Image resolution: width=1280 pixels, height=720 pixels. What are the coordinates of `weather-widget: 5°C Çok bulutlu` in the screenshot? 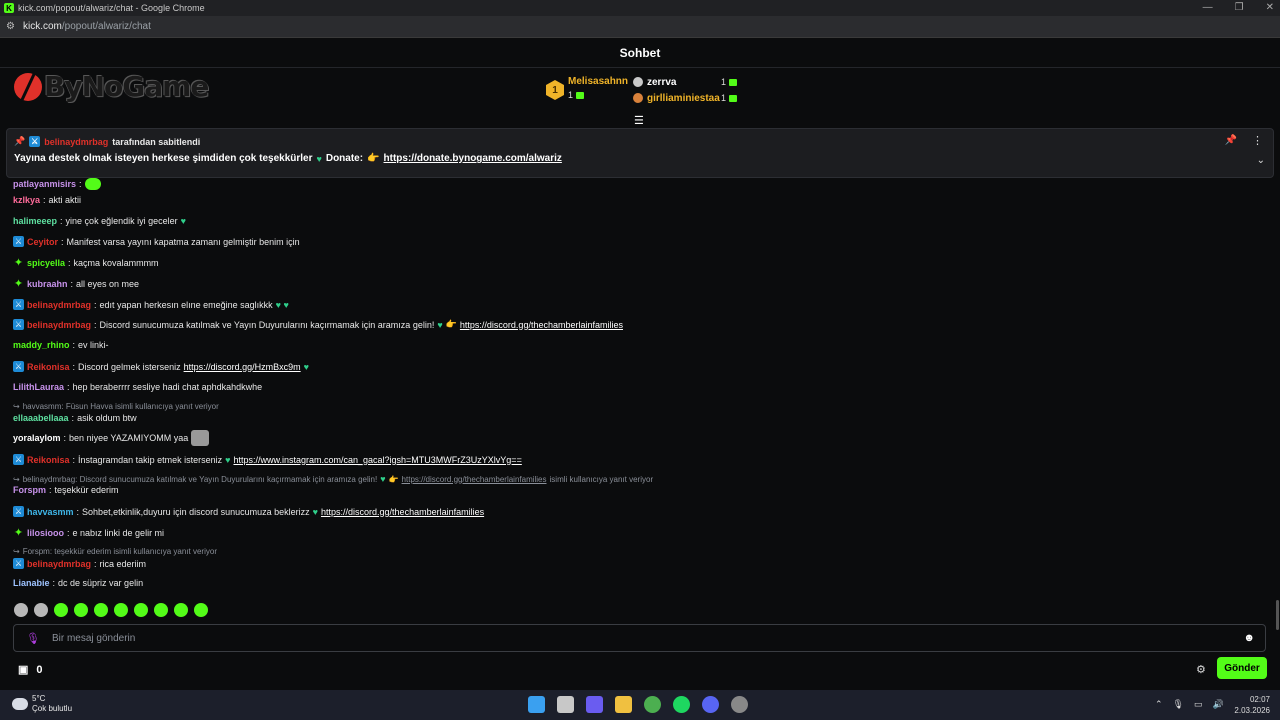 It's located at (42, 704).